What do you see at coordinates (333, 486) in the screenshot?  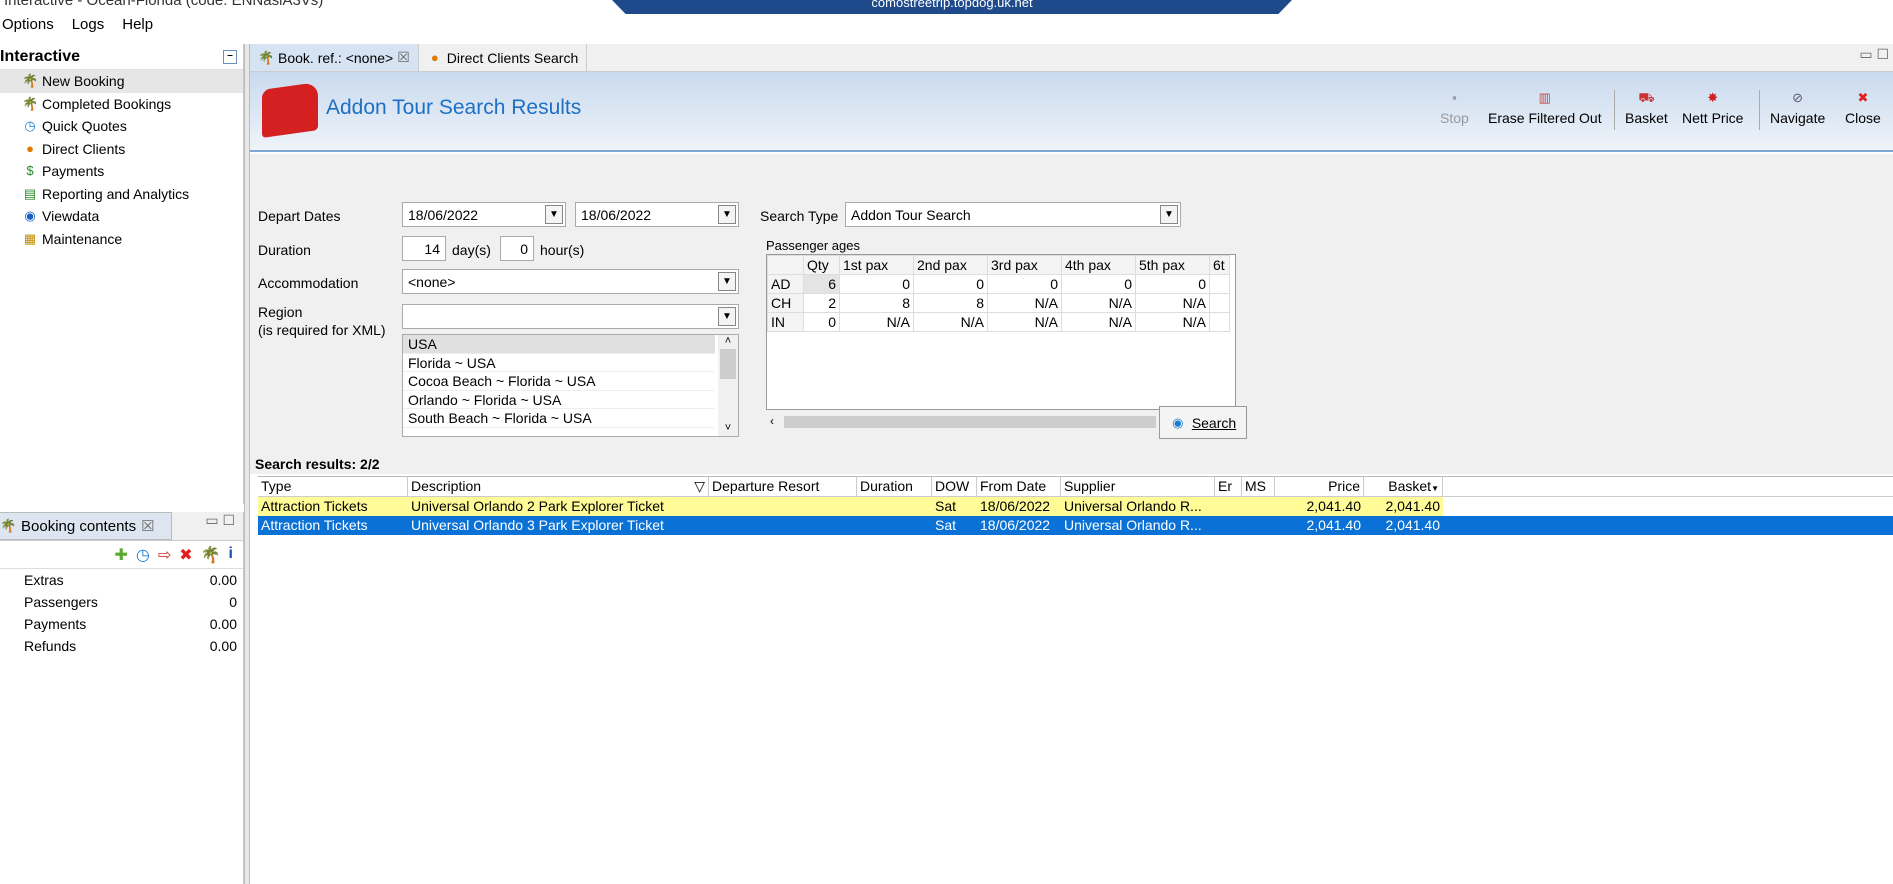 I see `col-type: Type` at bounding box center [333, 486].